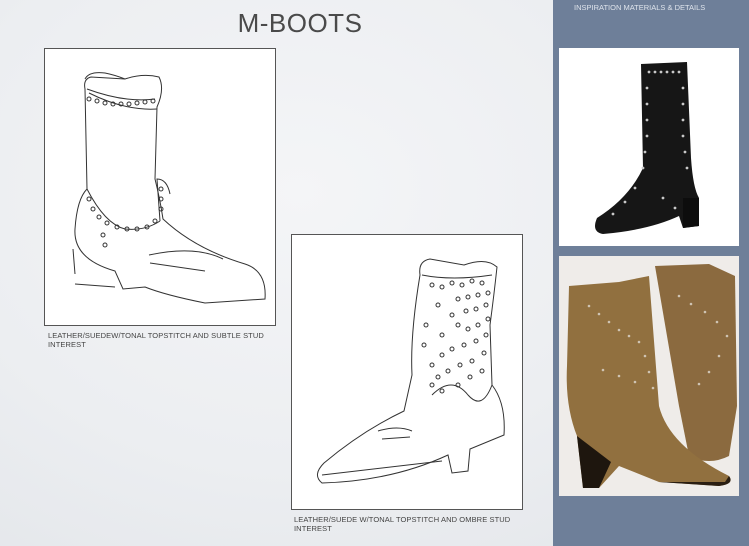  I want to click on tan-boots-image, so click(651, 376).